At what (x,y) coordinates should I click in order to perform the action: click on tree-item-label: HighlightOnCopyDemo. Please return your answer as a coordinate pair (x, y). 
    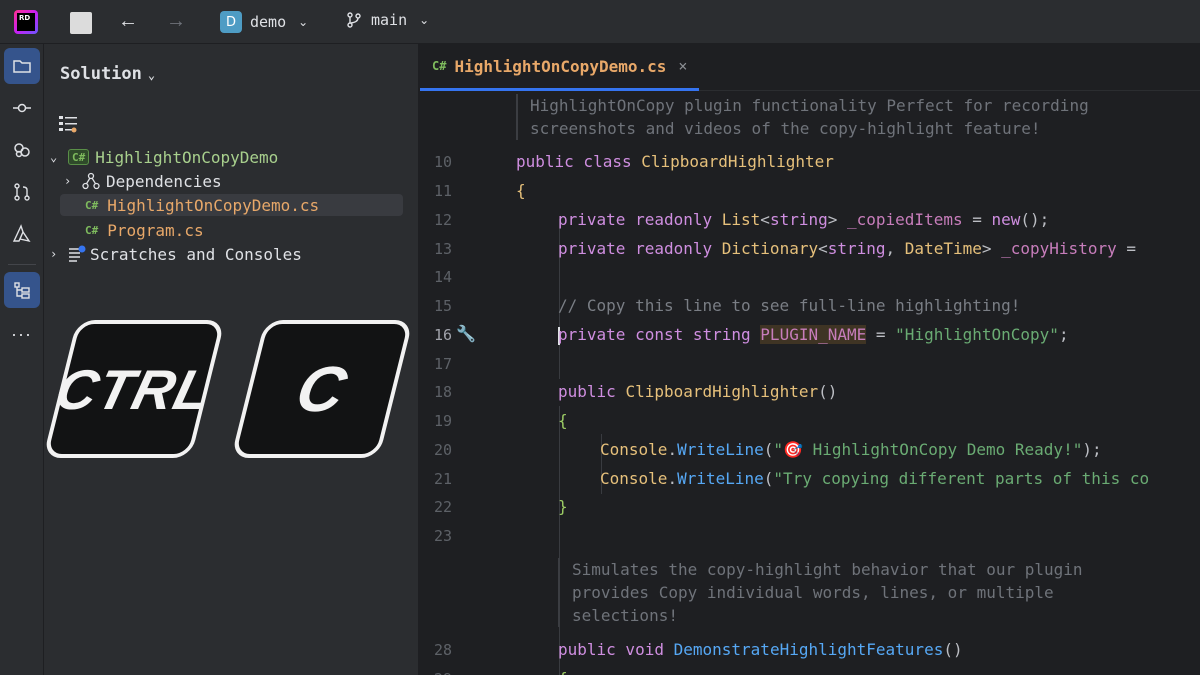
    Looking at the image, I should click on (187, 157).